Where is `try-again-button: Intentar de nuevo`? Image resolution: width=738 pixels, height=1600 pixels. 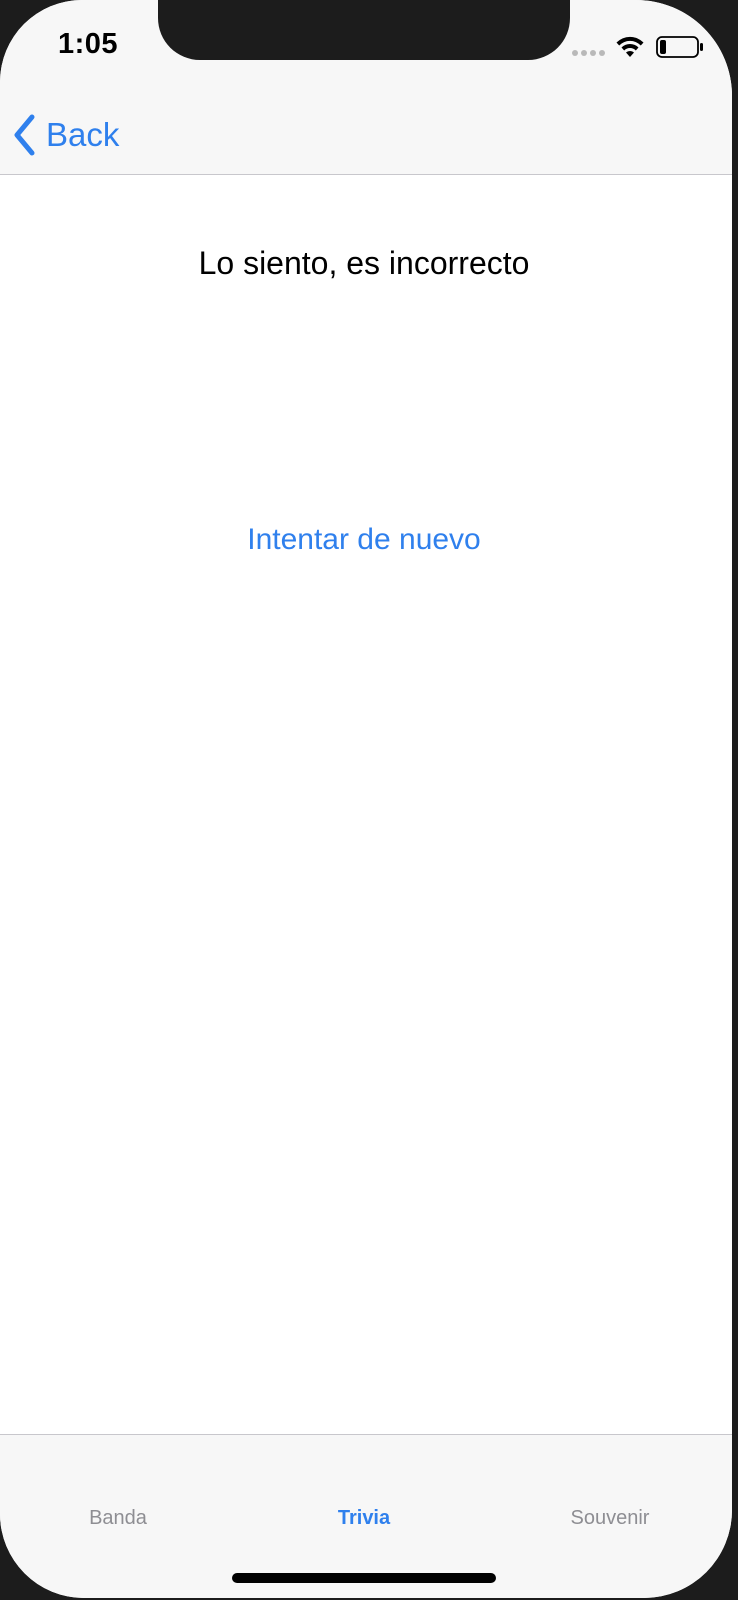
try-again-button: Intentar de nuevo is located at coordinates (364, 540).